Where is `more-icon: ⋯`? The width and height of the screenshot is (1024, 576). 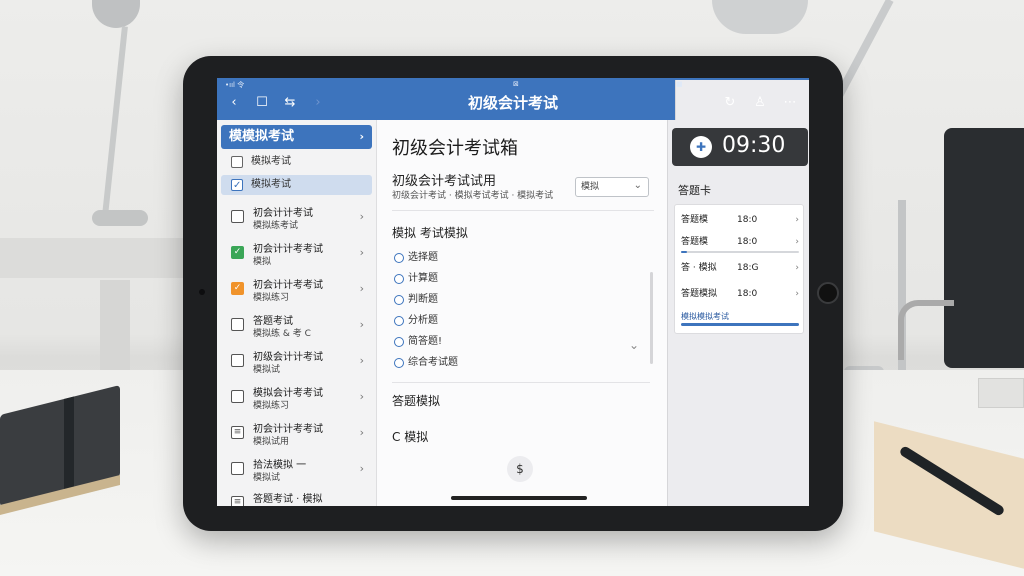 more-icon: ⋯ is located at coordinates (790, 103).